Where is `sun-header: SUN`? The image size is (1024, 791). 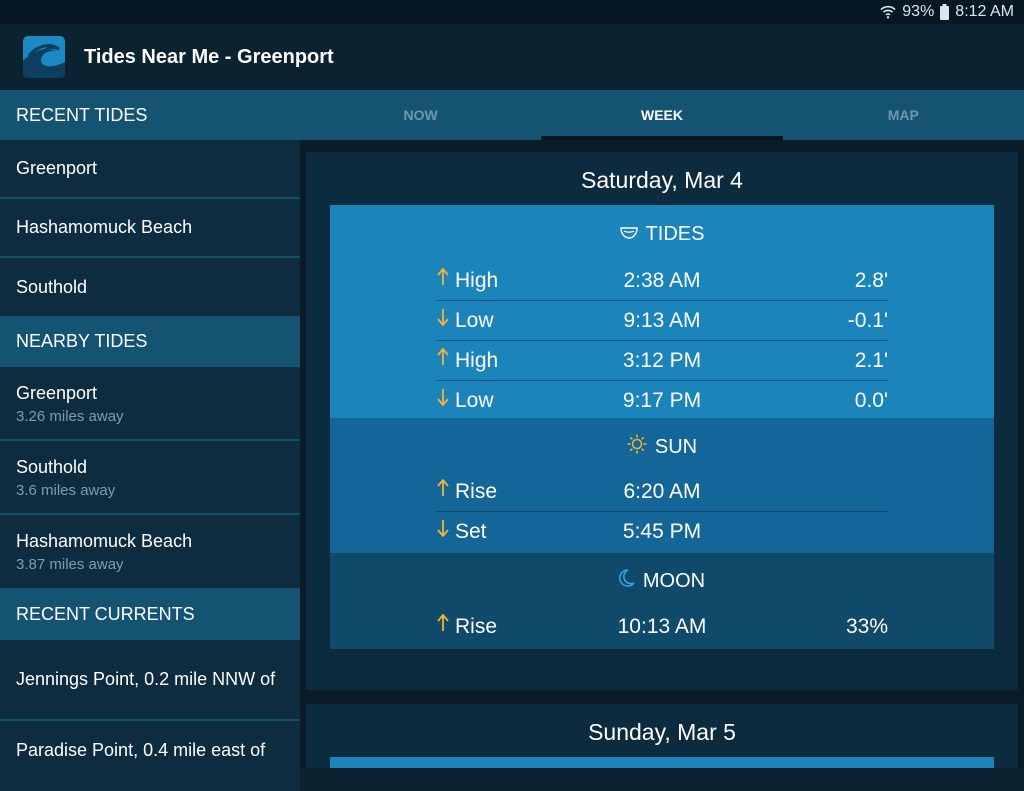 sun-header: SUN is located at coordinates (662, 445).